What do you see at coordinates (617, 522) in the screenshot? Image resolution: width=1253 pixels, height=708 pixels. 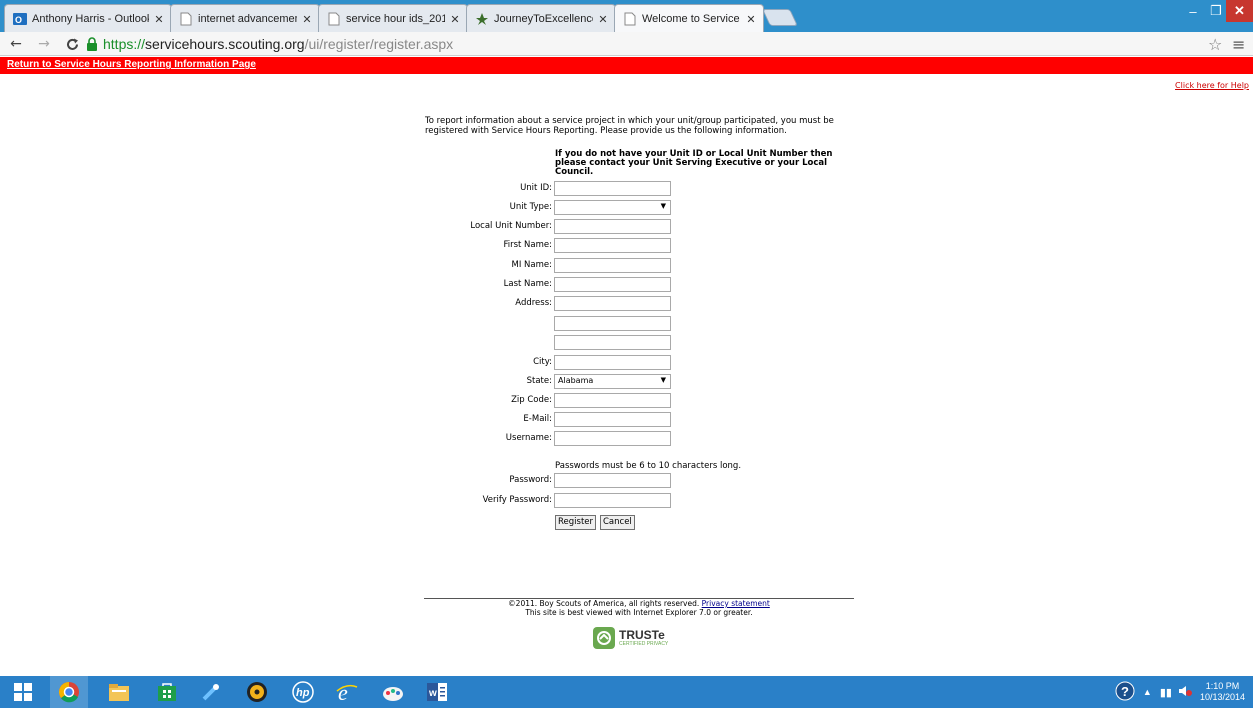 I see `cancel-button: Cancel` at bounding box center [617, 522].